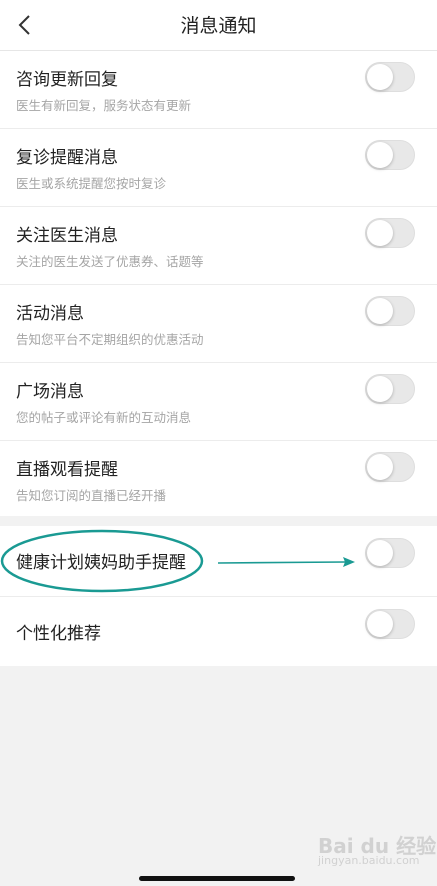 This screenshot has height=886, width=437. I want to click on setting-subtitle: 关注的医生发送了优惠券、话题等, so click(110, 261).